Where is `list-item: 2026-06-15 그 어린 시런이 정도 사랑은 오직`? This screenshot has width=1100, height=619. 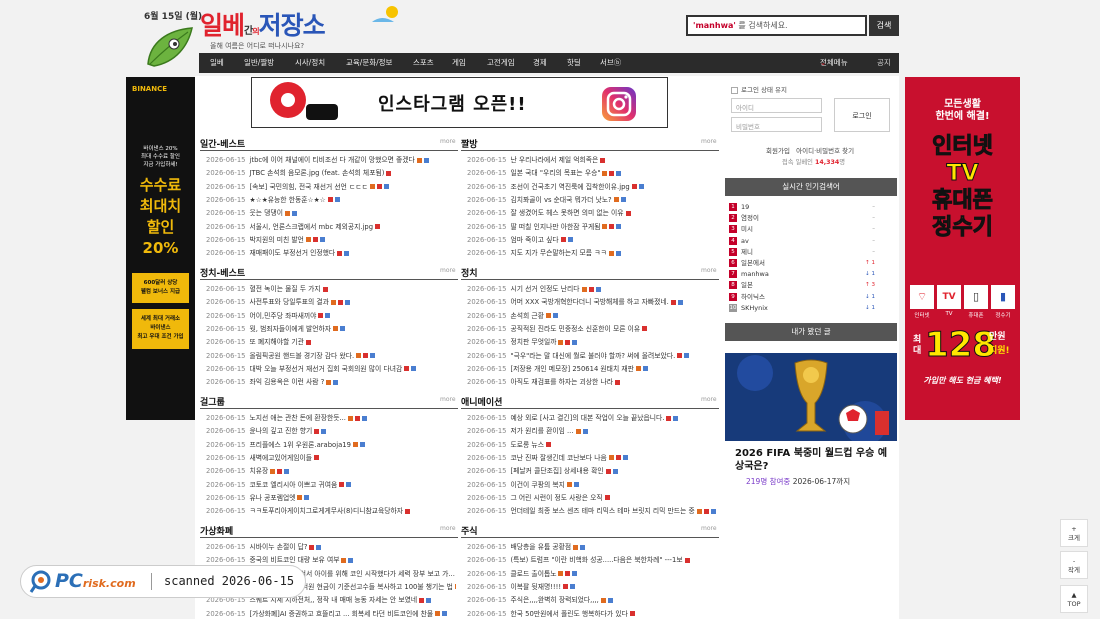 list-item: 2026-06-15 그 어린 시런이 정도 사랑은 오직 is located at coordinates (592, 498).